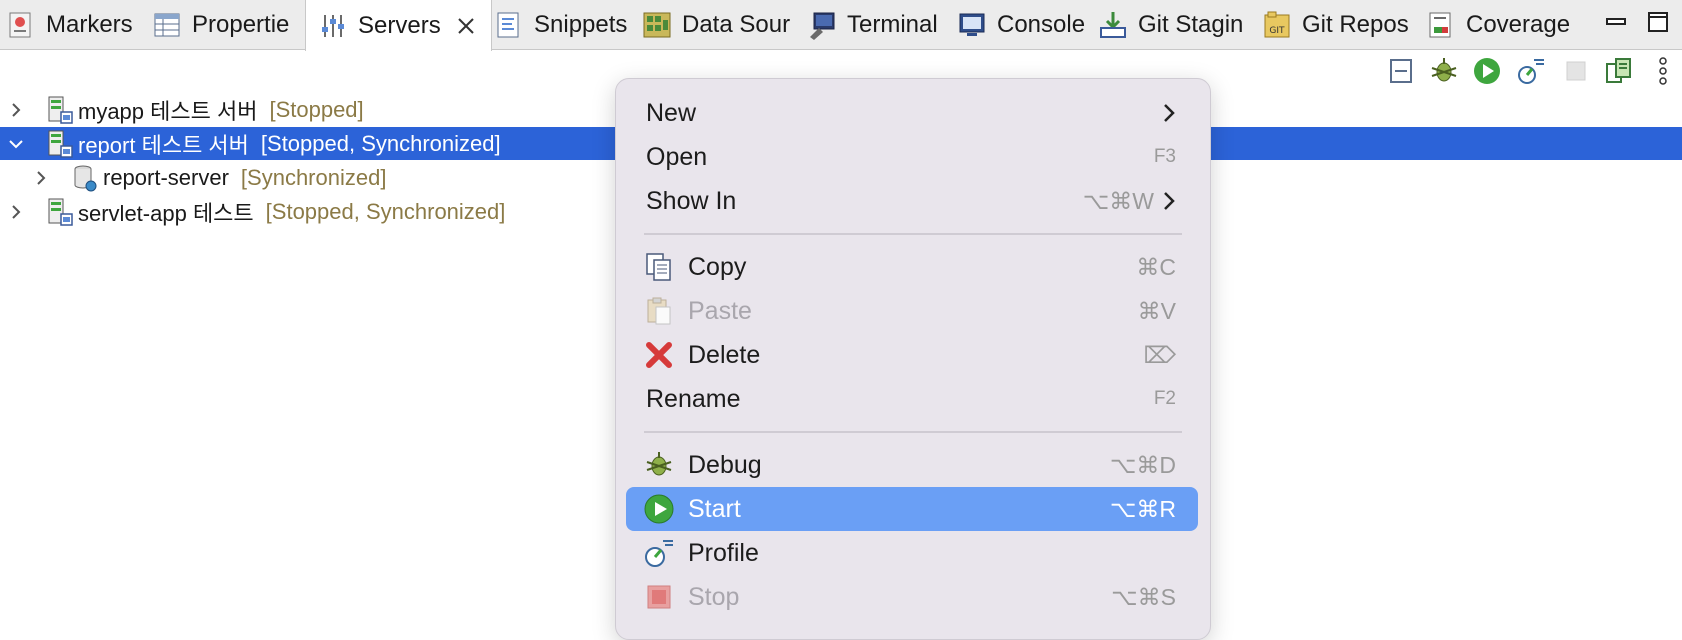 This screenshot has height=640, width=1682. I want to click on start-icon, so click(659, 509).